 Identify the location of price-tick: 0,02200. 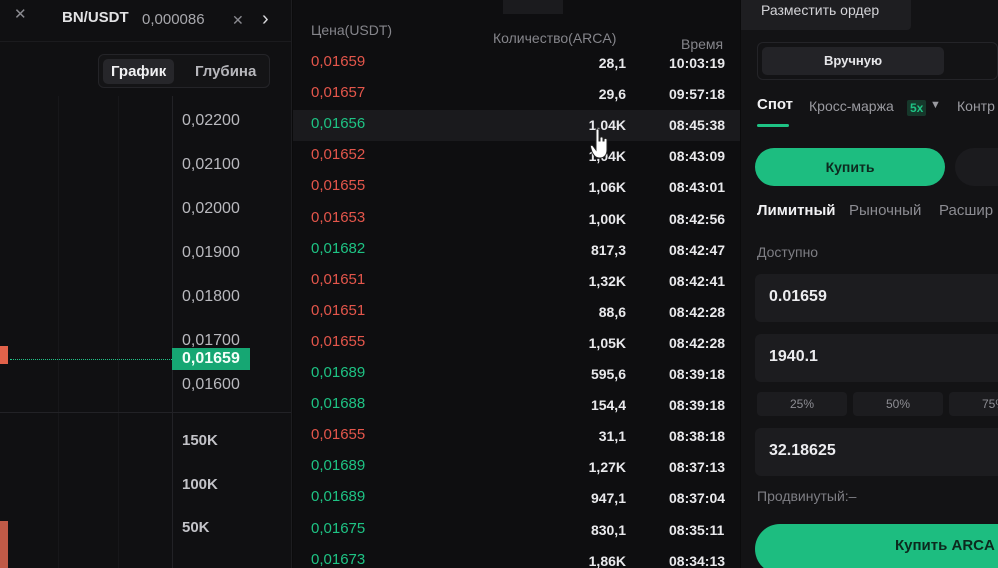
(211, 120).